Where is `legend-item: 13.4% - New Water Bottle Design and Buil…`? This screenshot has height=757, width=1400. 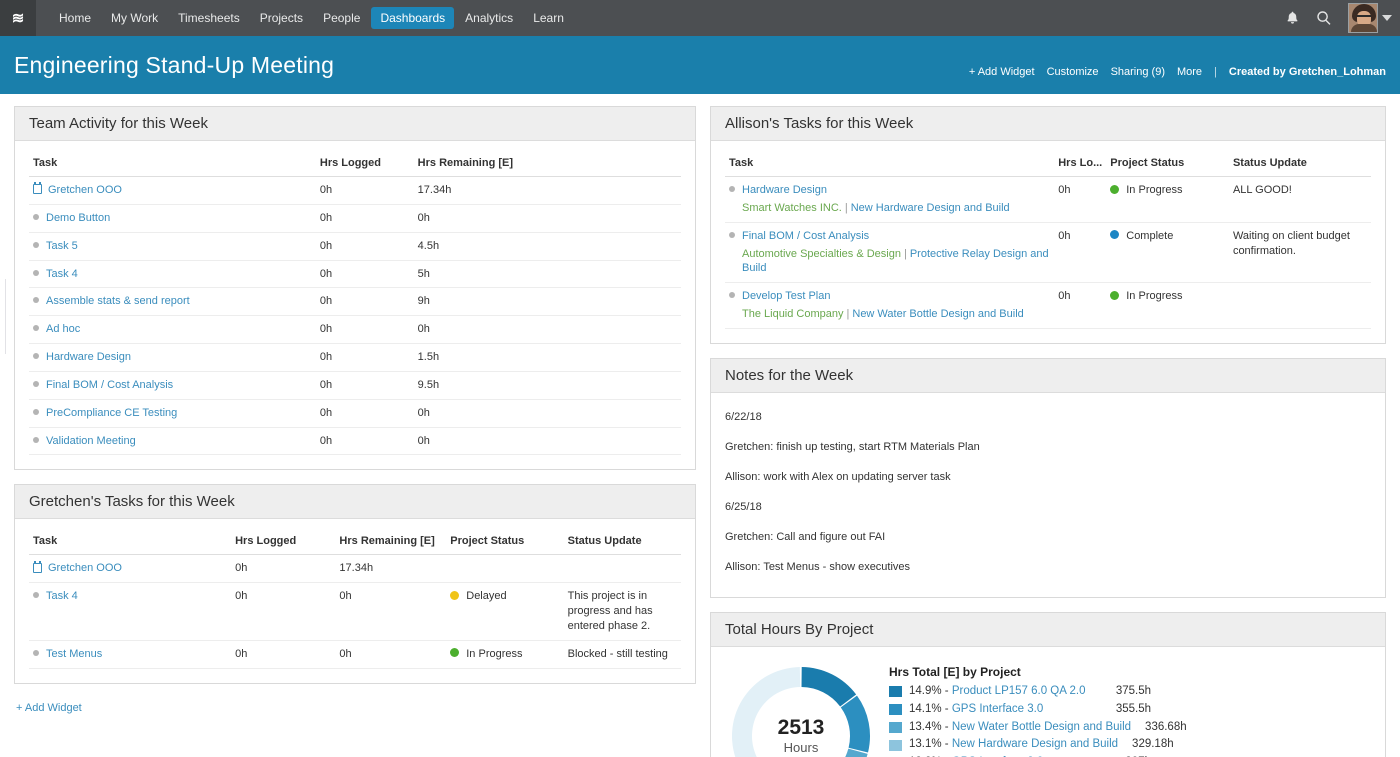 legend-item: 13.4% - New Water Bottle Design and Buil… is located at coordinates (1038, 728).